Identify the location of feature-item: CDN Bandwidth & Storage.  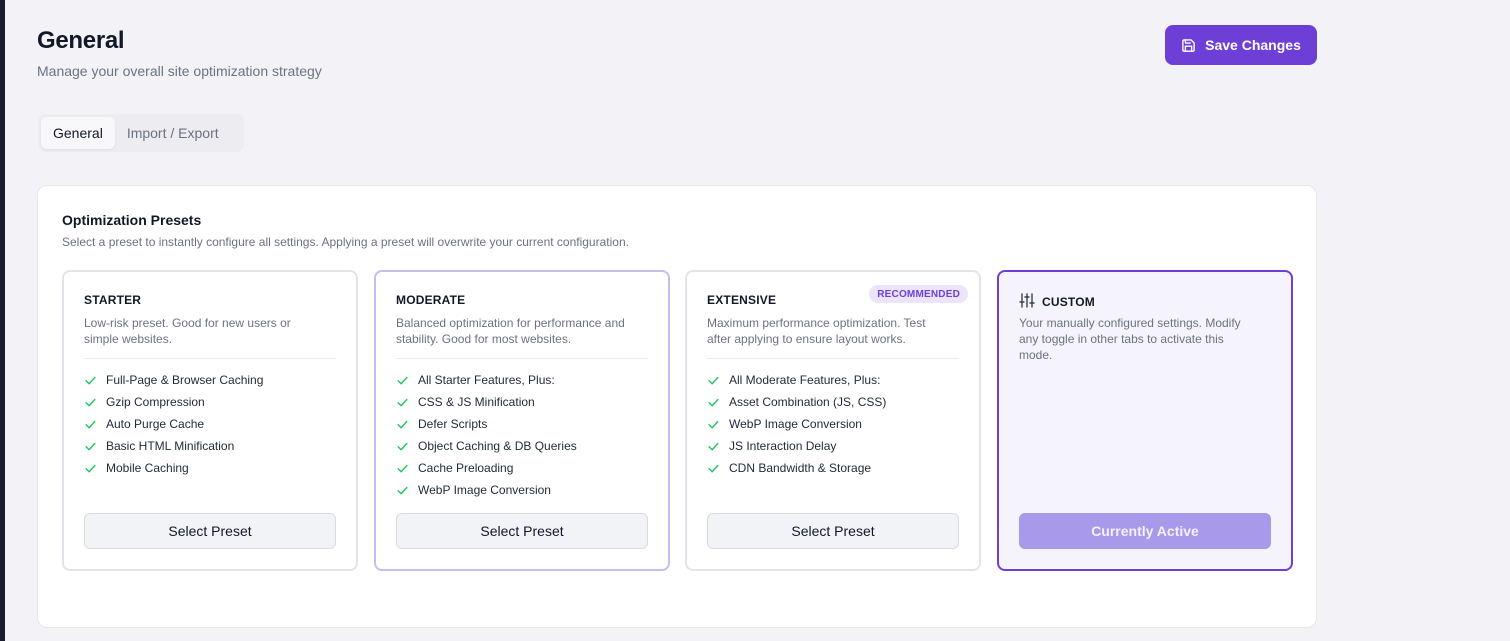
(796, 468).